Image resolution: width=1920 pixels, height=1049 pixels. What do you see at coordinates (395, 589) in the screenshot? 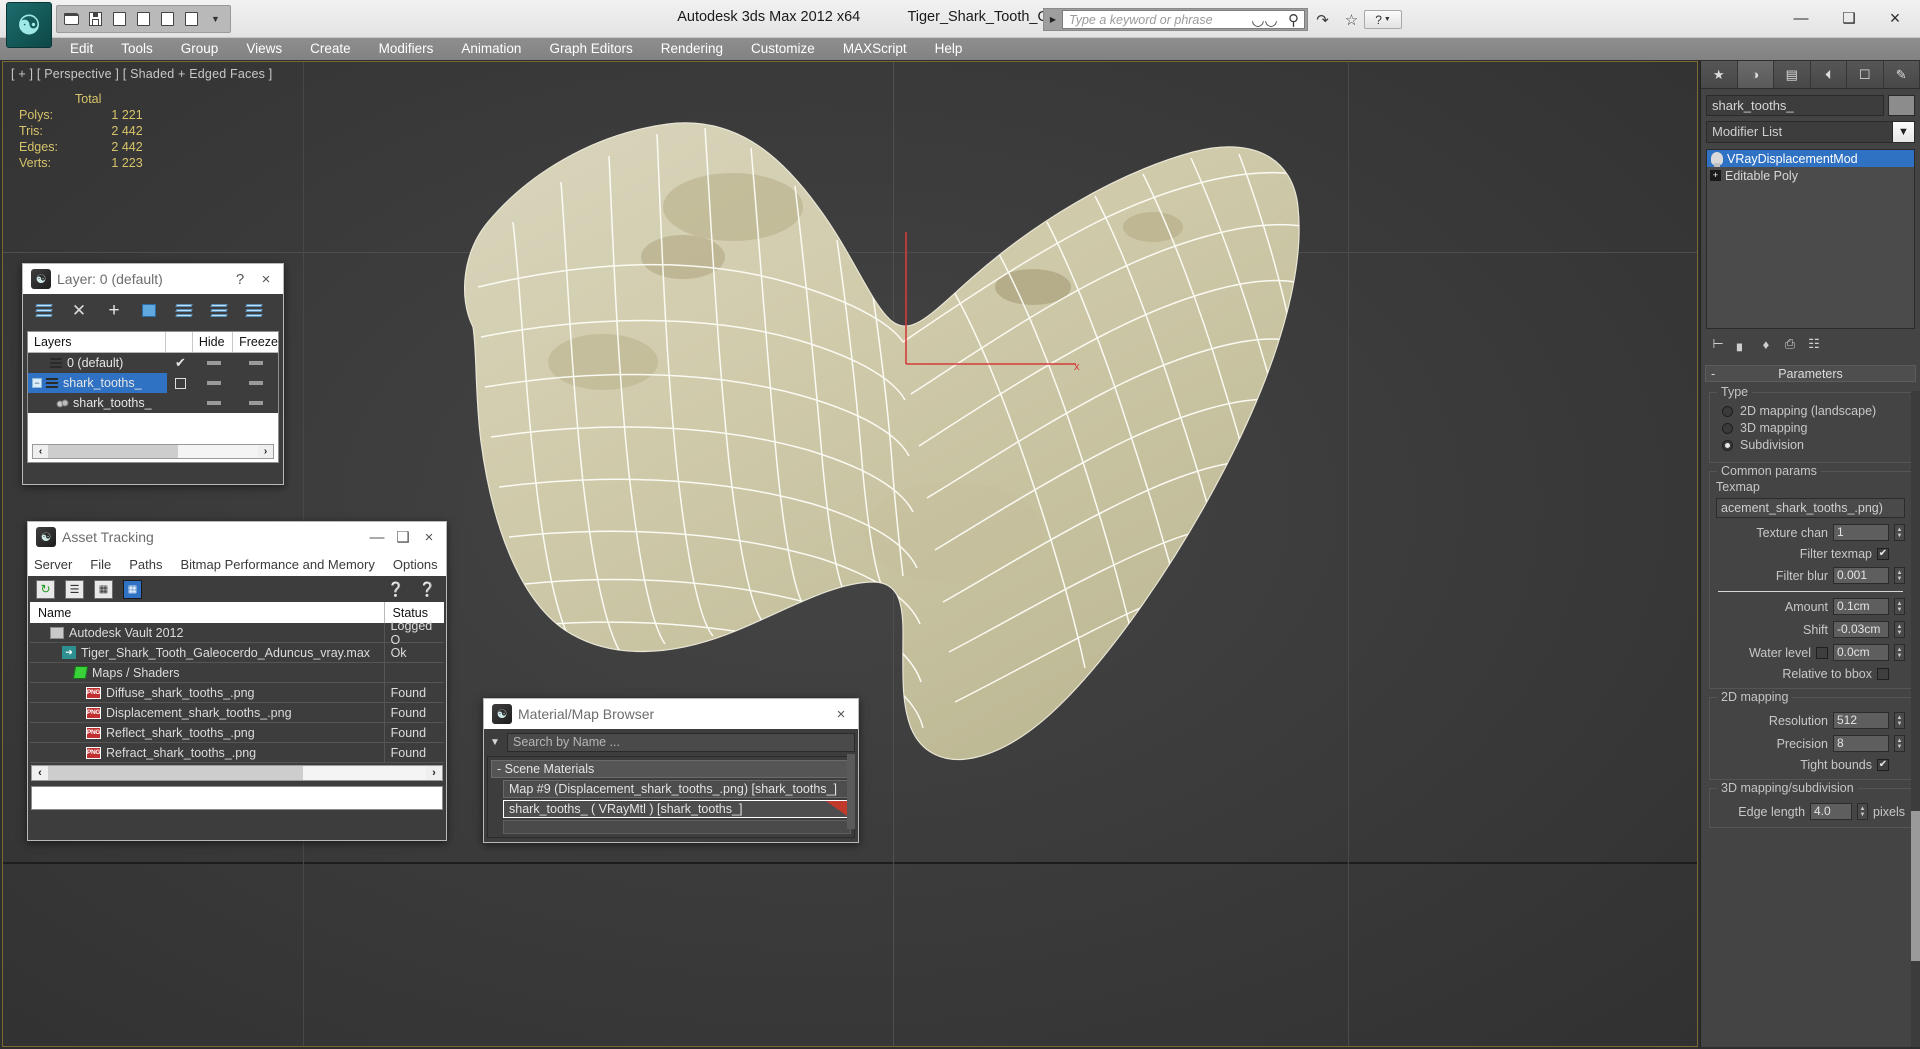
I see `help-icon: ❔` at bounding box center [395, 589].